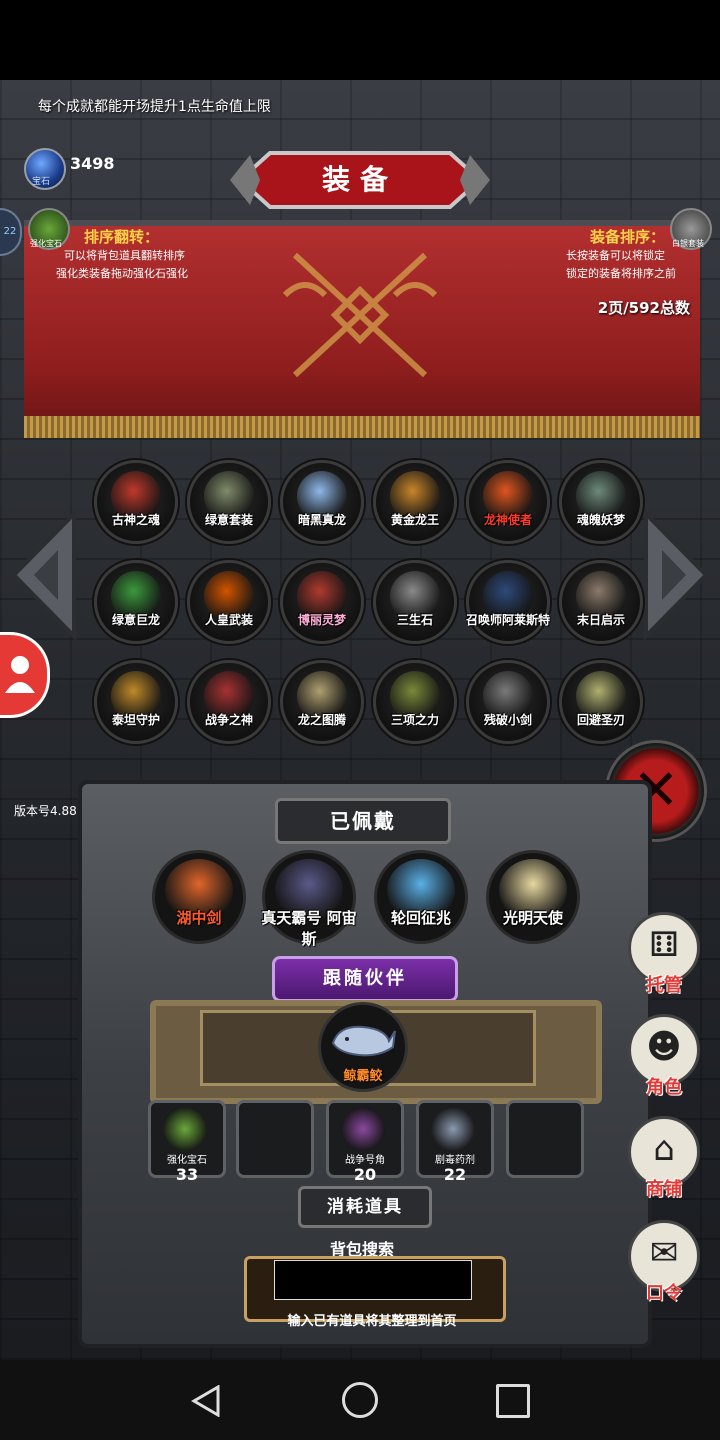 The width and height of the screenshot is (720, 1440). I want to click on side-menu-label: 商铺, so click(664, 1189).